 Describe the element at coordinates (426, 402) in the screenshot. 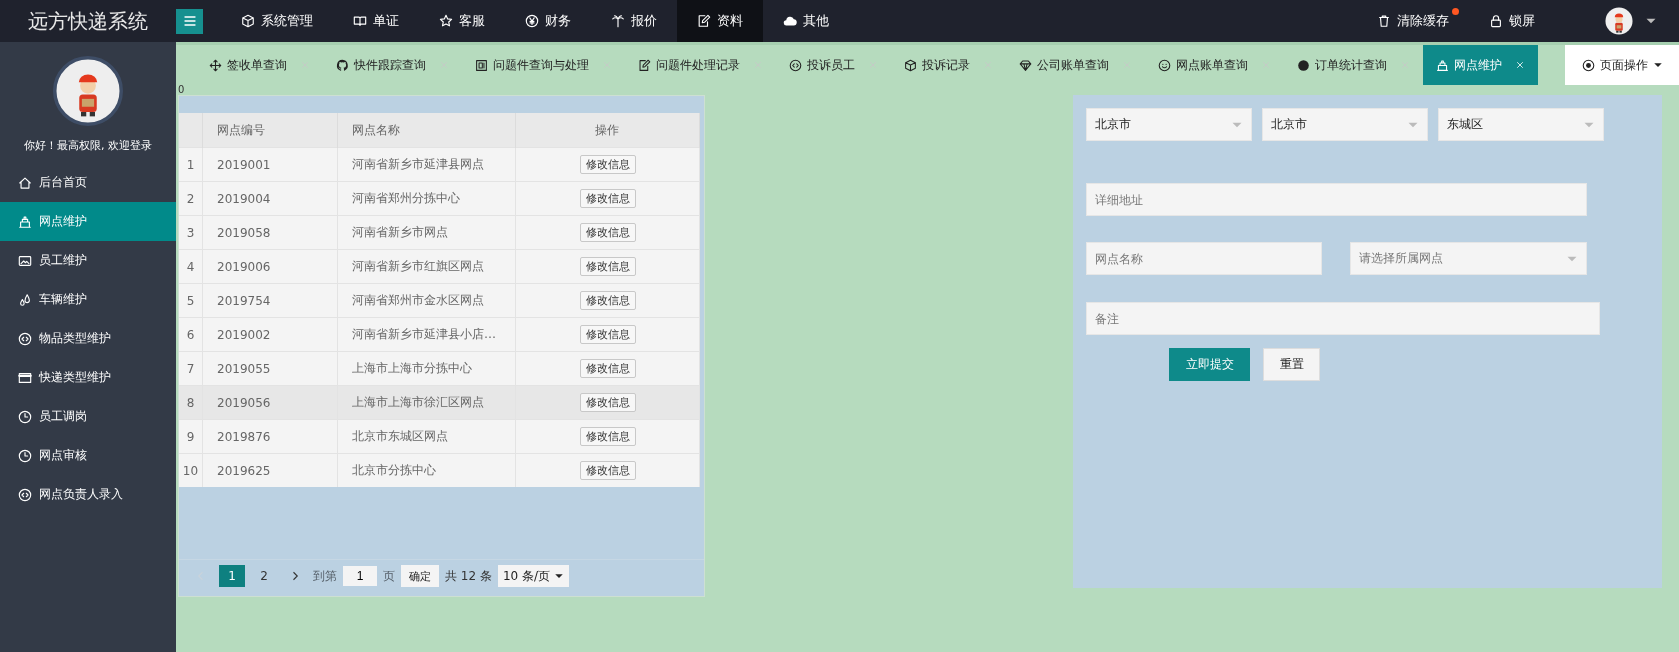

I see `table-cell: 上海市上海市徐汇区网点` at that location.